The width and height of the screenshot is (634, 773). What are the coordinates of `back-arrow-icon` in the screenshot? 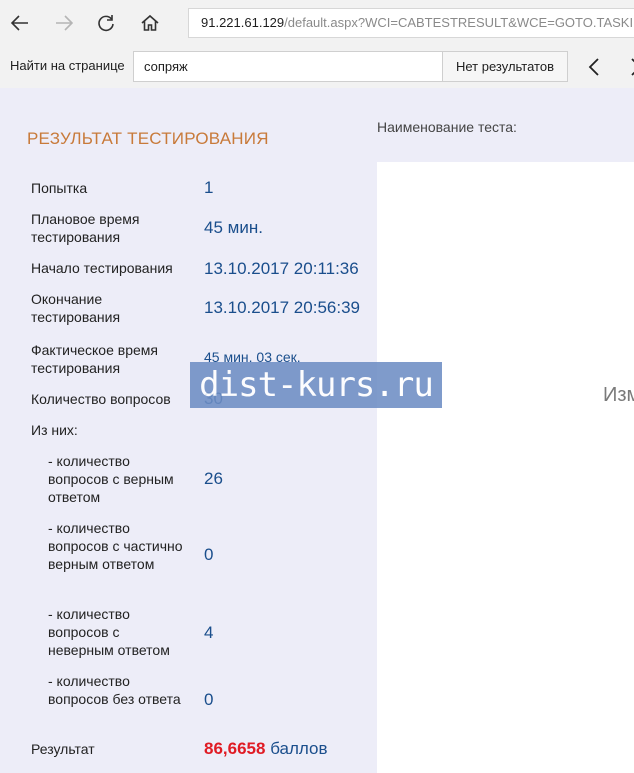 It's located at (19, 23).